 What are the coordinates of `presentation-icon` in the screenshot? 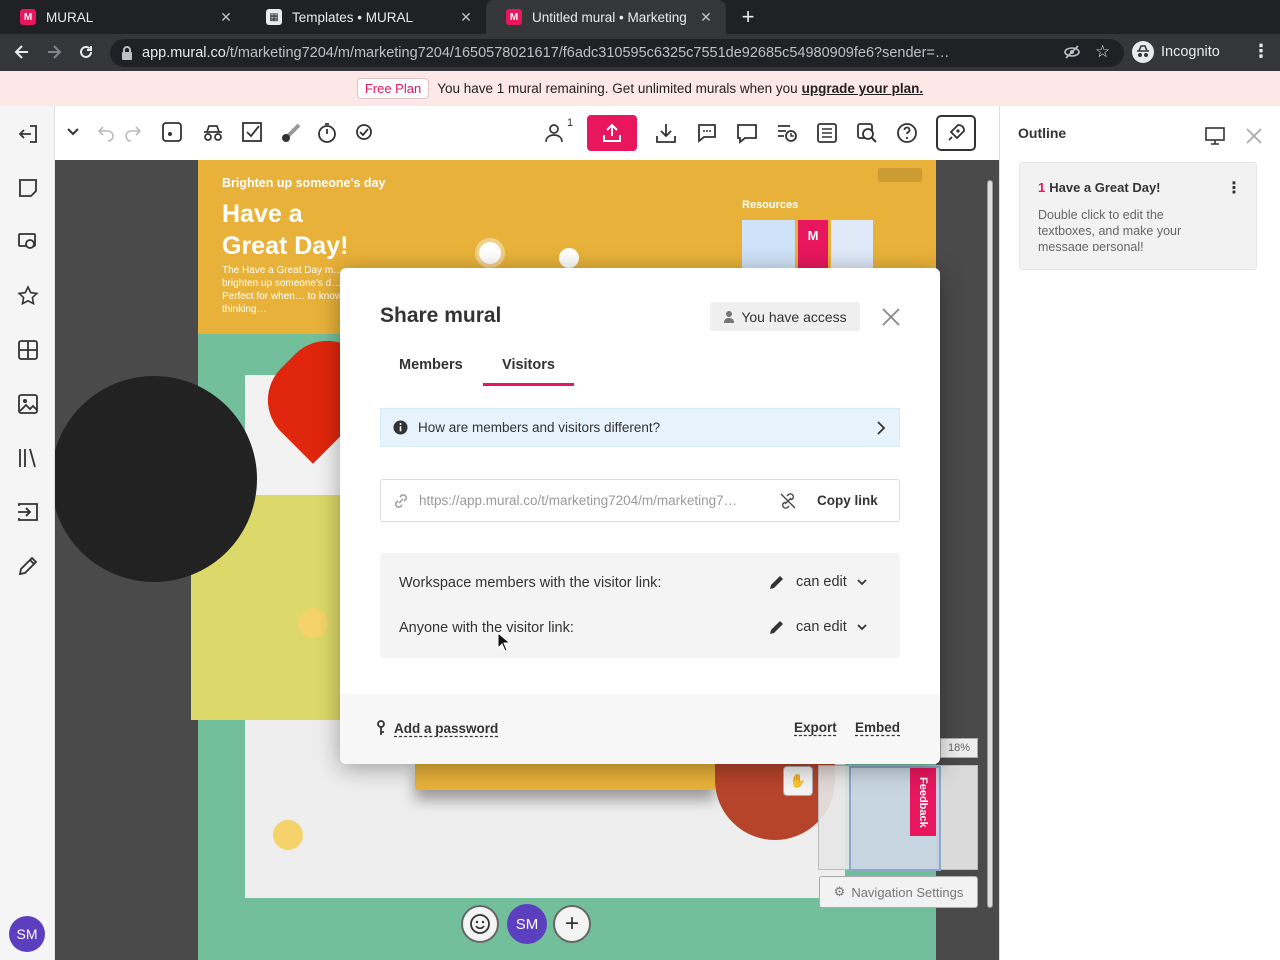 It's located at (1215, 136).